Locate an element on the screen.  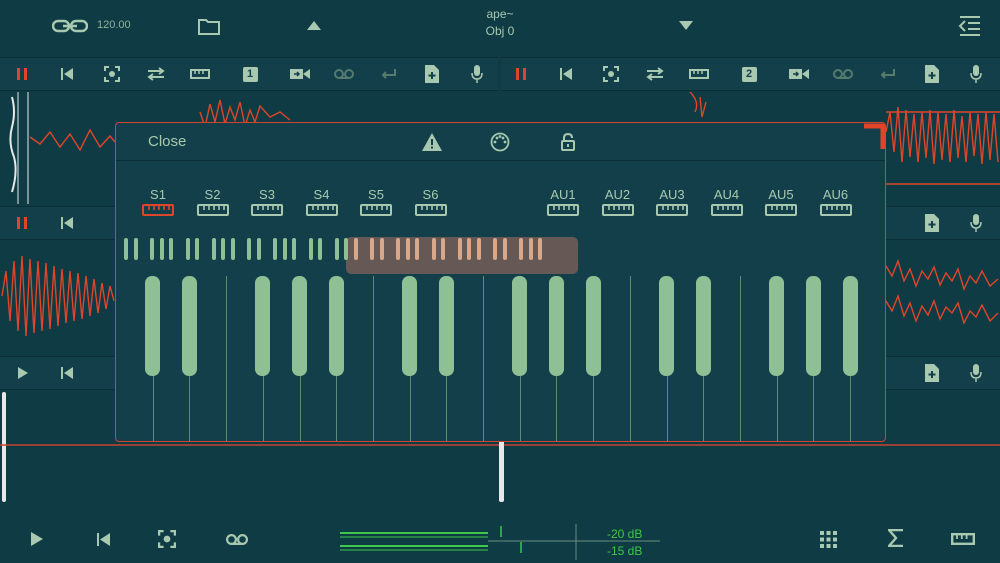
track-number-badge: 1 is located at coordinates (250, 74).